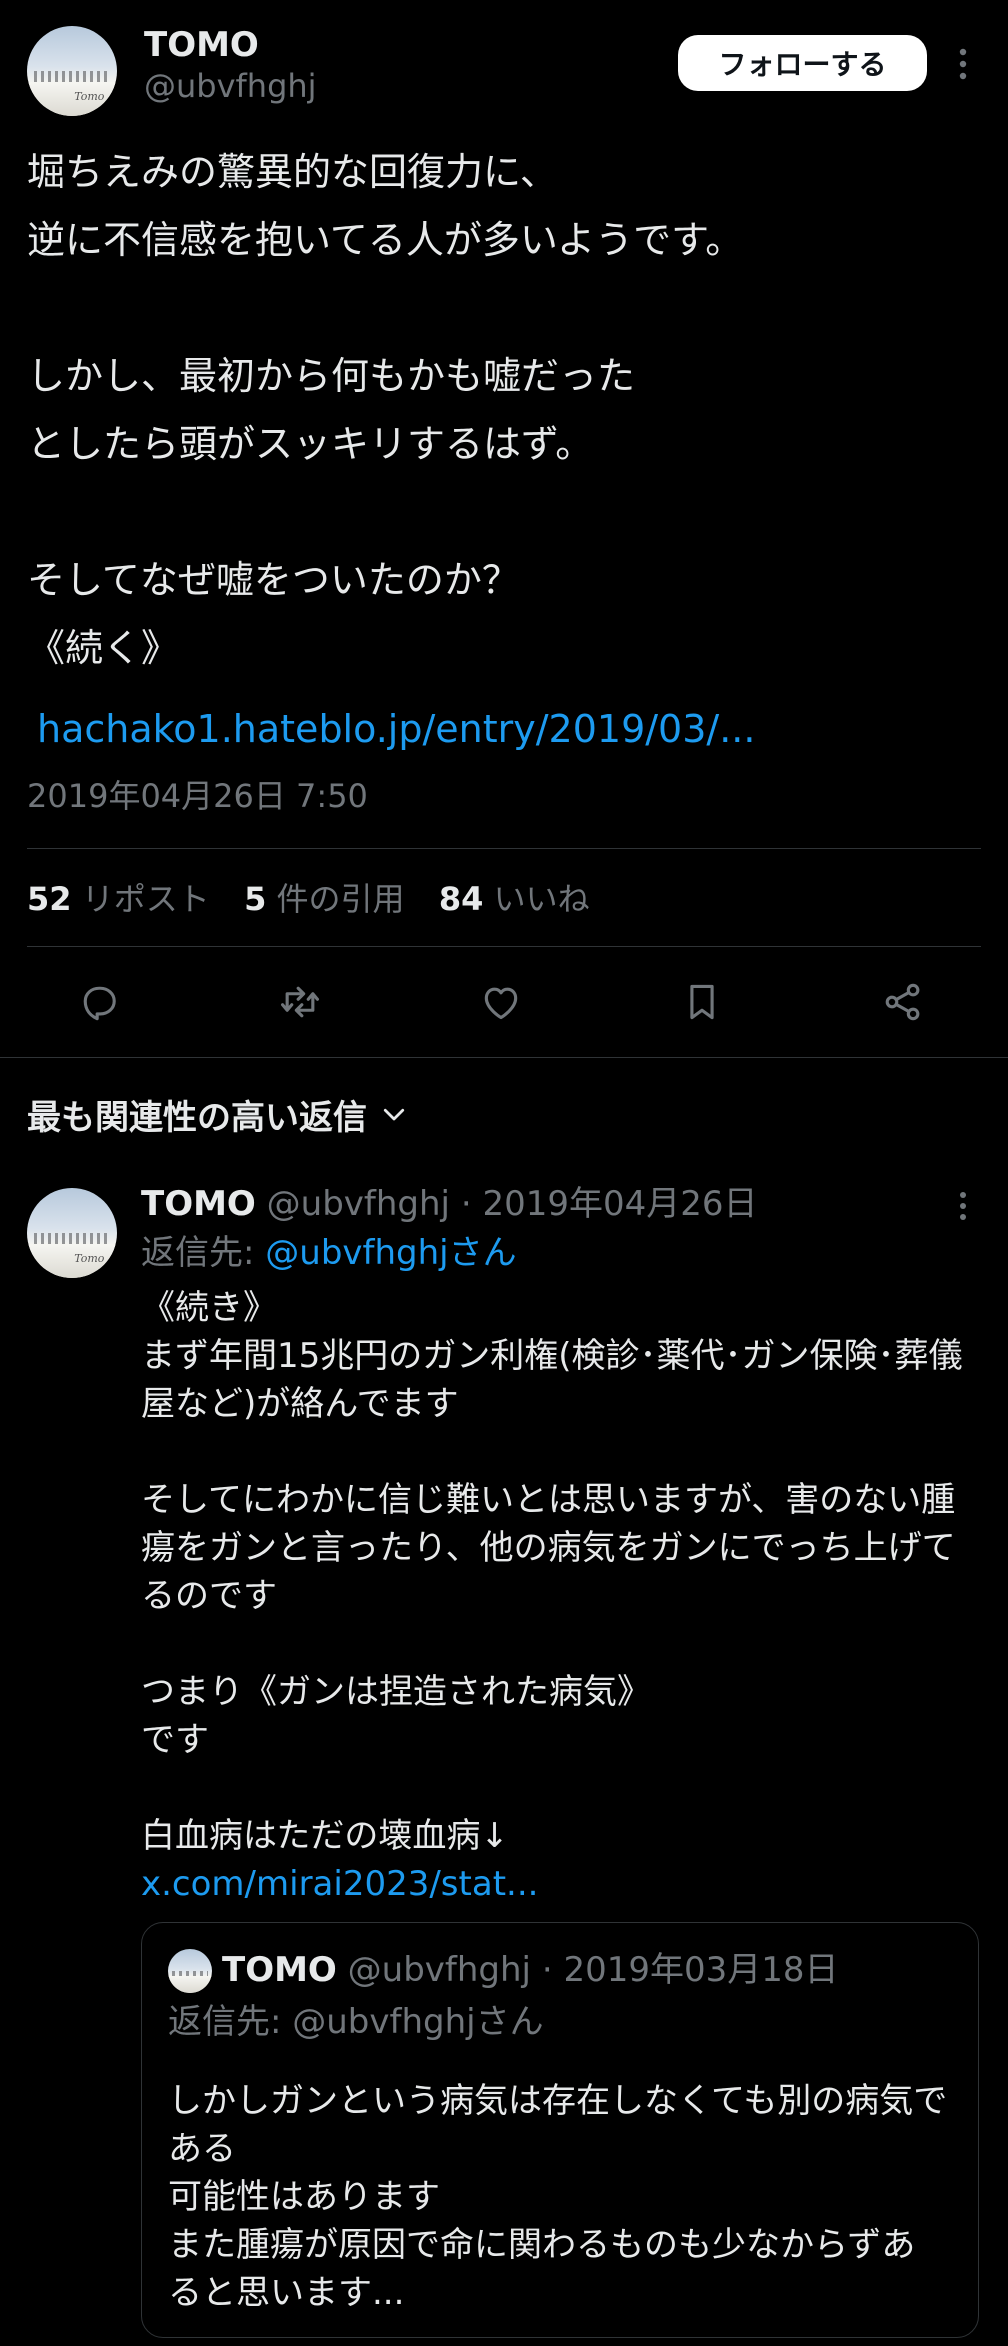 This screenshot has width=1008, height=2346. Describe the element at coordinates (461, 899) in the screenshot. I see `likes-count: 84` at that location.